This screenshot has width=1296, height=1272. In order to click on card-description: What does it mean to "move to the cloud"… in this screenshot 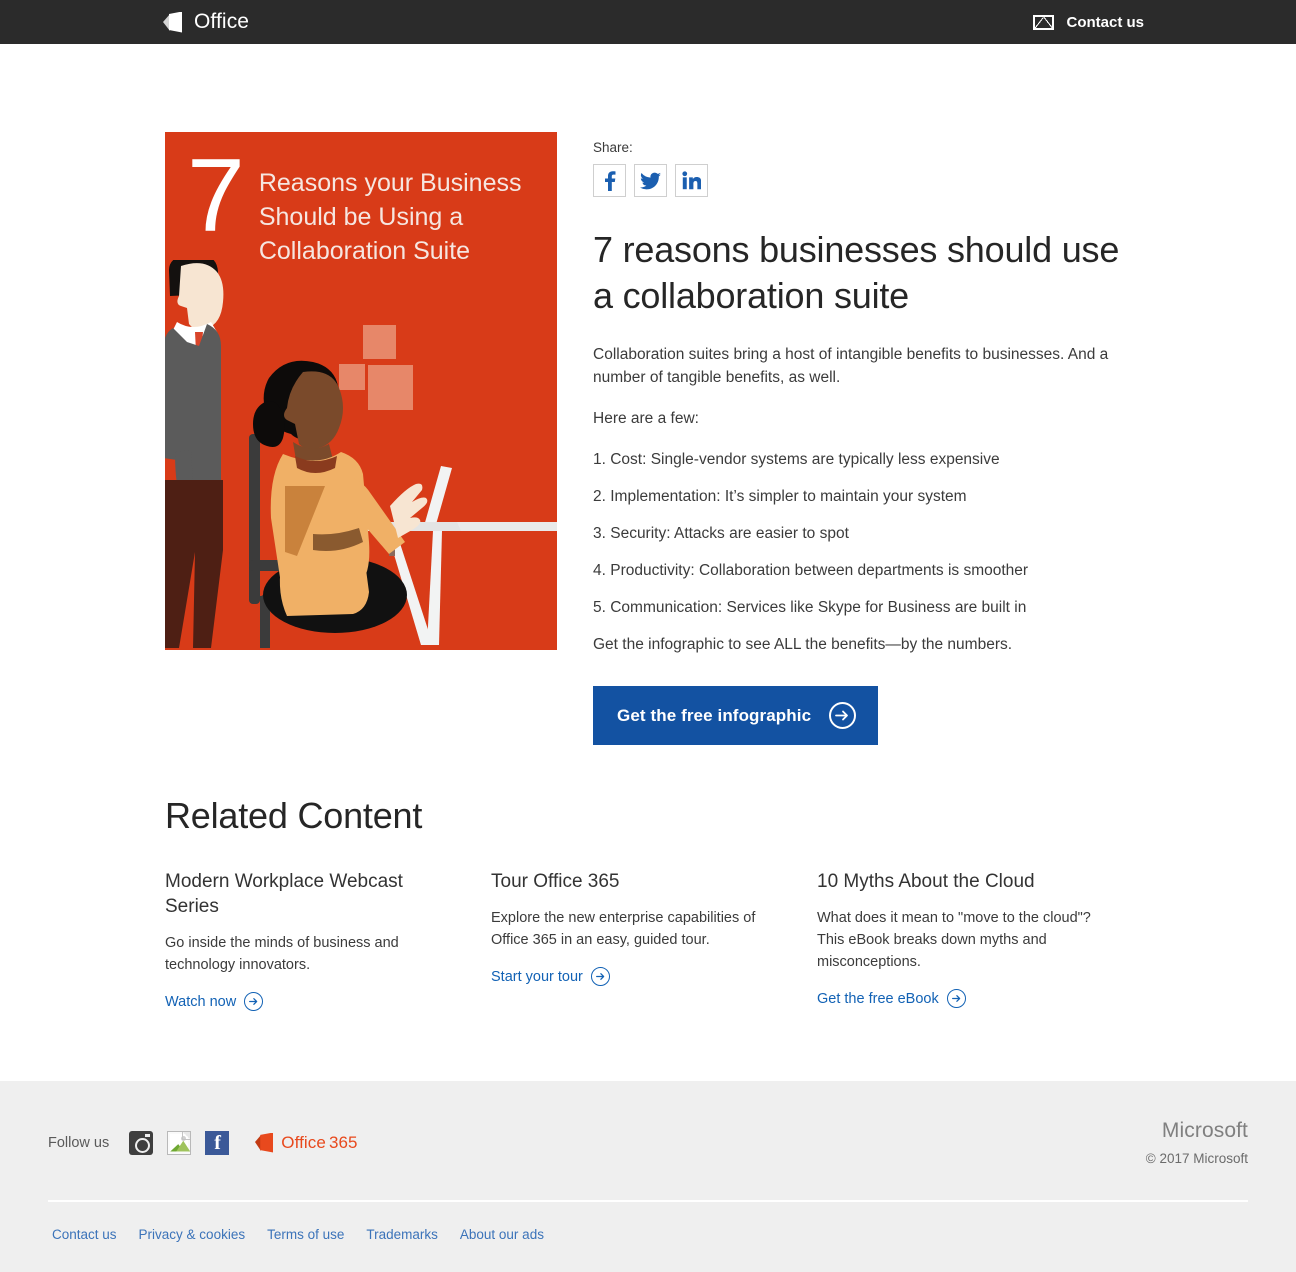, I will do `click(954, 940)`.